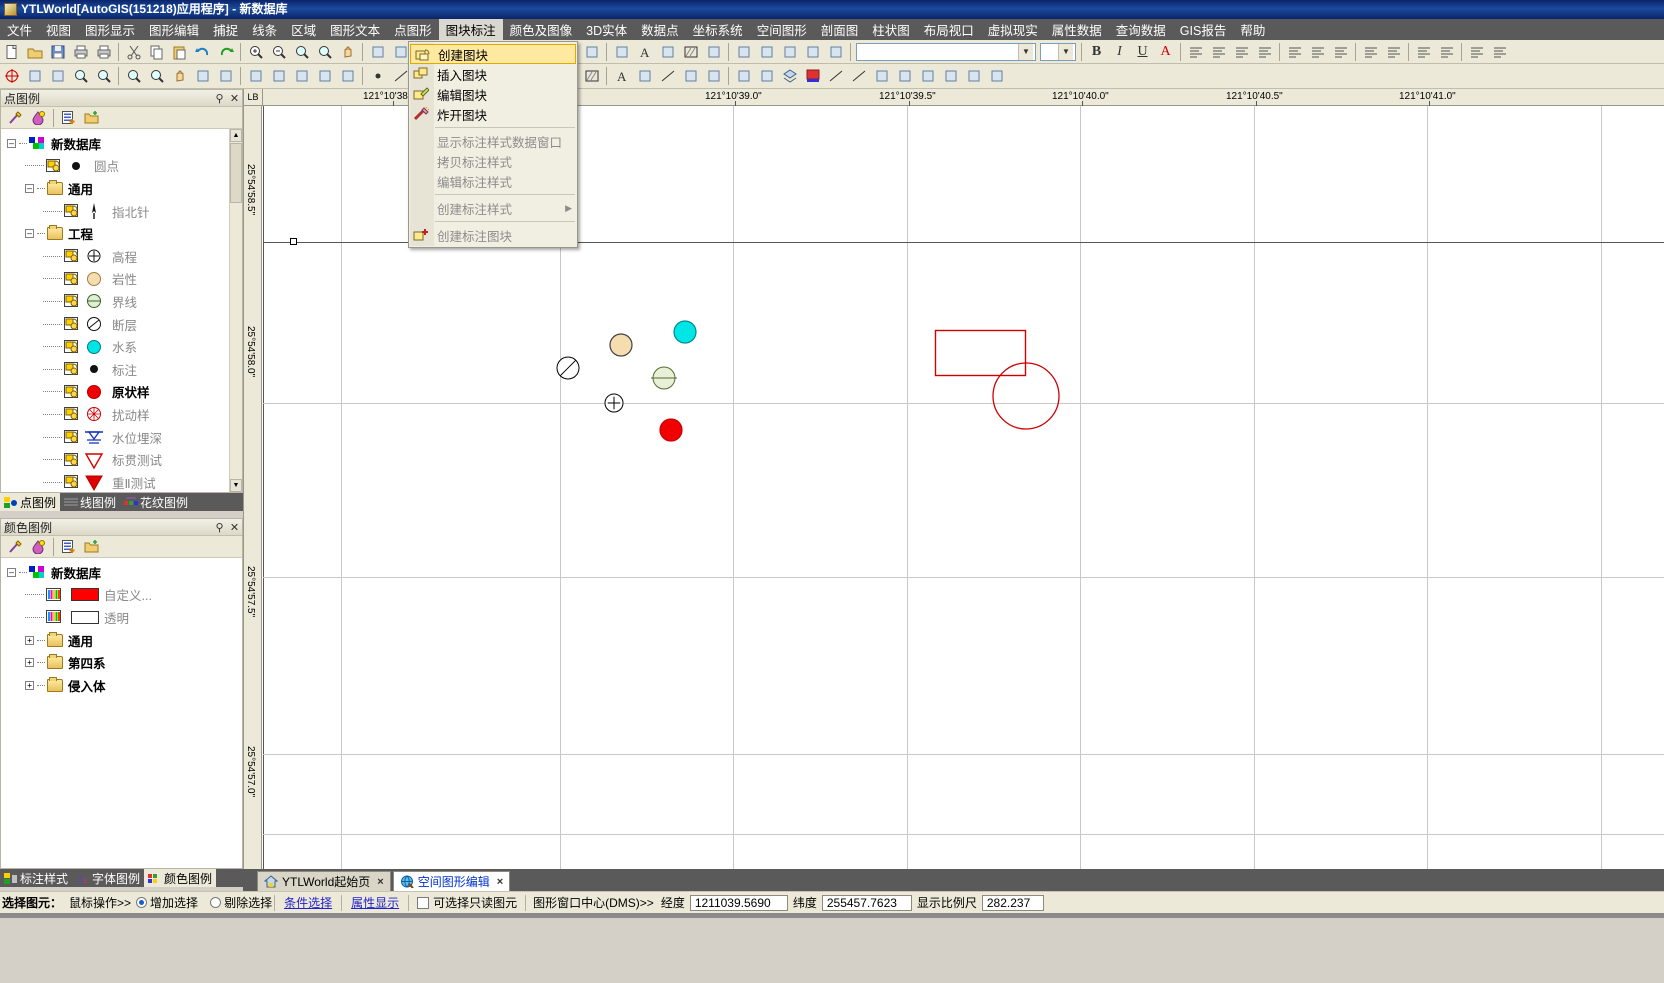 The width and height of the screenshot is (1664, 983). I want to click on tree-node-0: – 新数据库, so click(122, 143).